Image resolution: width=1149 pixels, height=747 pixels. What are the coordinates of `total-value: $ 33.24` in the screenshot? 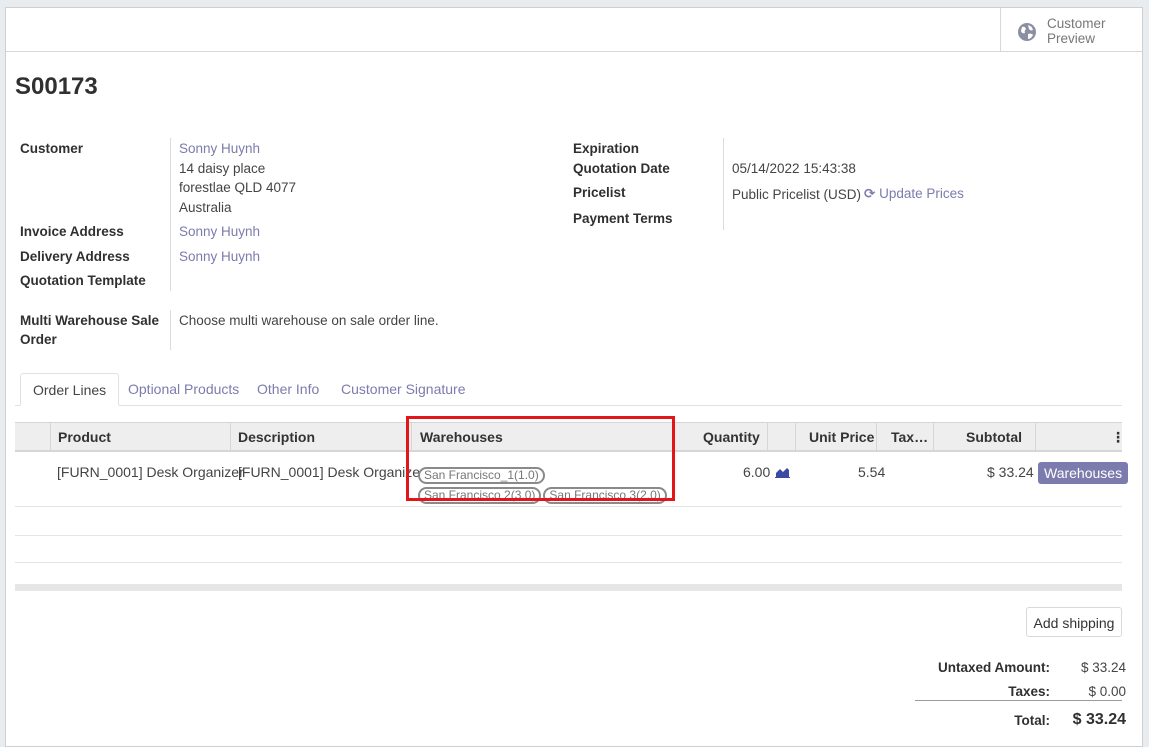 It's located at (1099, 719).